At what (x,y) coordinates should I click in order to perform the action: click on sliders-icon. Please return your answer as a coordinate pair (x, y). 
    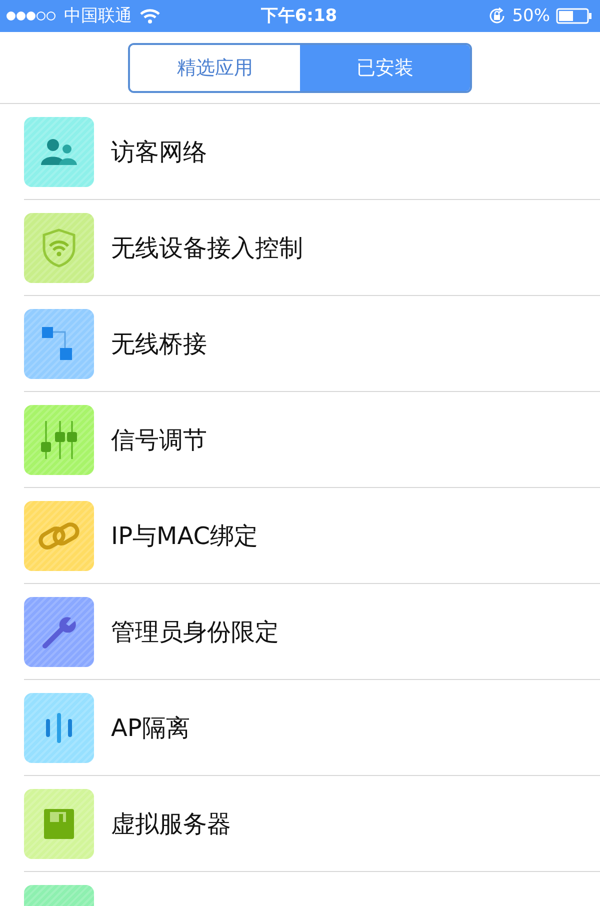
    Looking at the image, I should click on (59, 439).